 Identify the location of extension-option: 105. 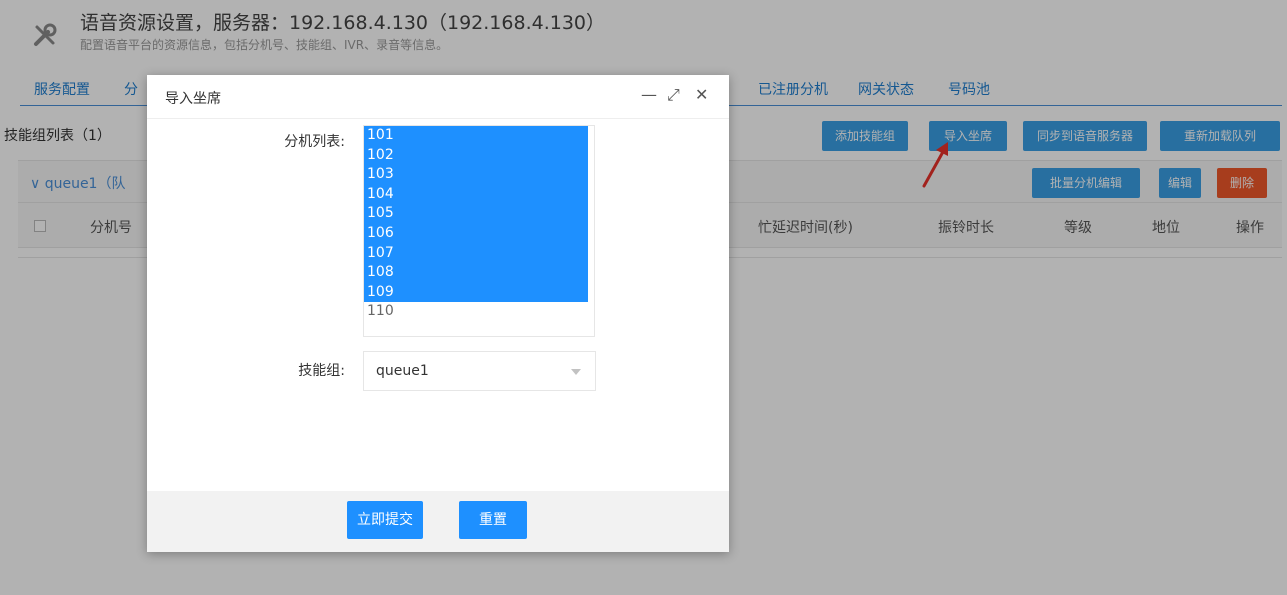
(476, 214).